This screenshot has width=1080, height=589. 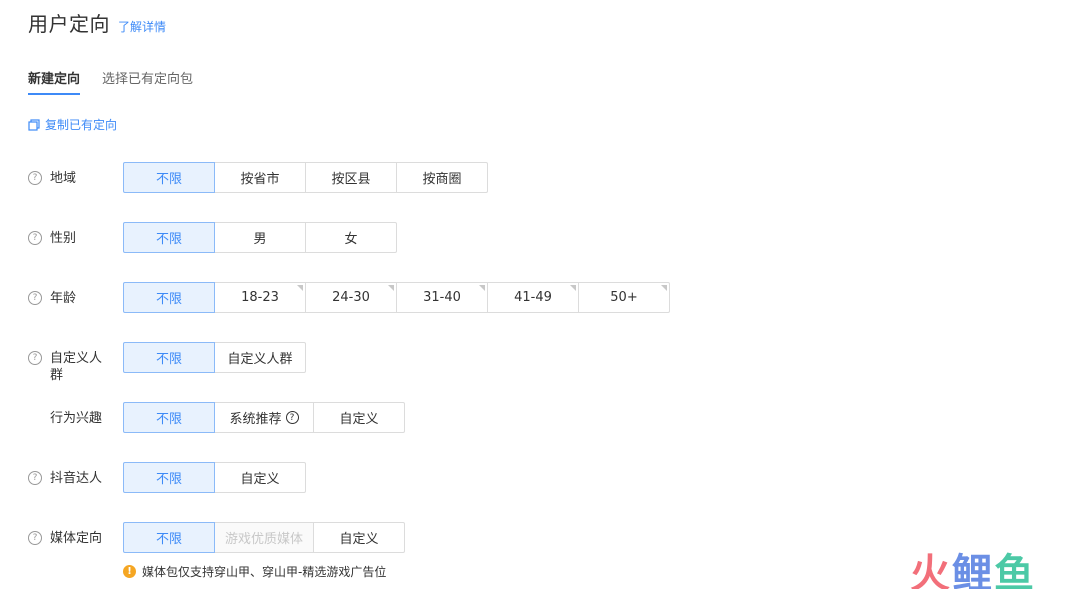 I want to click on media-targeting-label: ? 媒体定向, so click(x=75, y=534).